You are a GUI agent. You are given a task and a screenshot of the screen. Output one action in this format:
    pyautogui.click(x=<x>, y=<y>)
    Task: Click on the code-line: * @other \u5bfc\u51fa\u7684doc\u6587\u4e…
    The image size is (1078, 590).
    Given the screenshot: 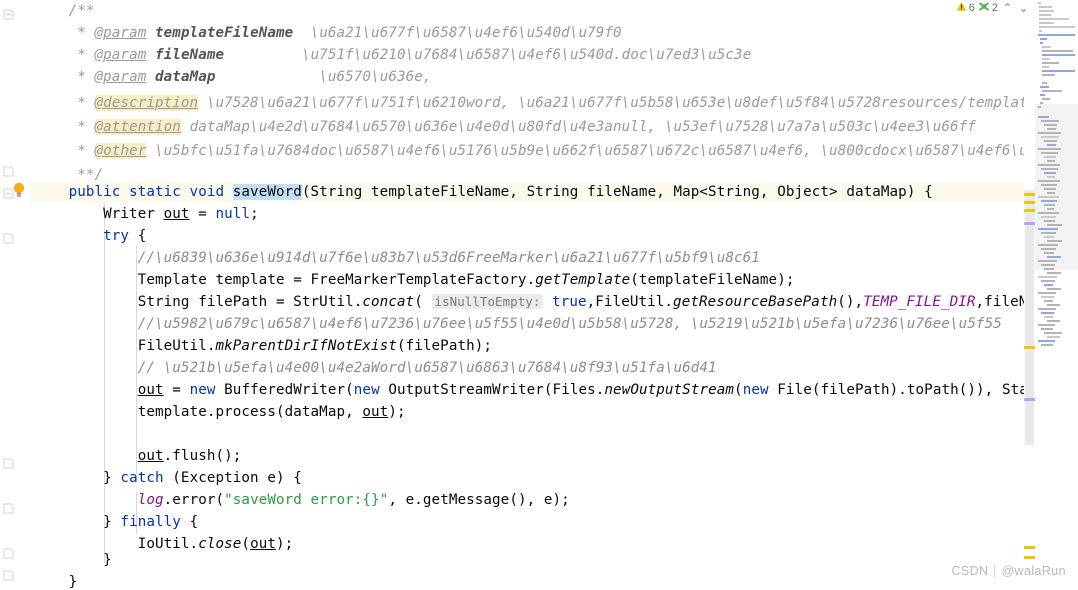 What is the action you would take?
    pyautogui.click(x=532, y=151)
    